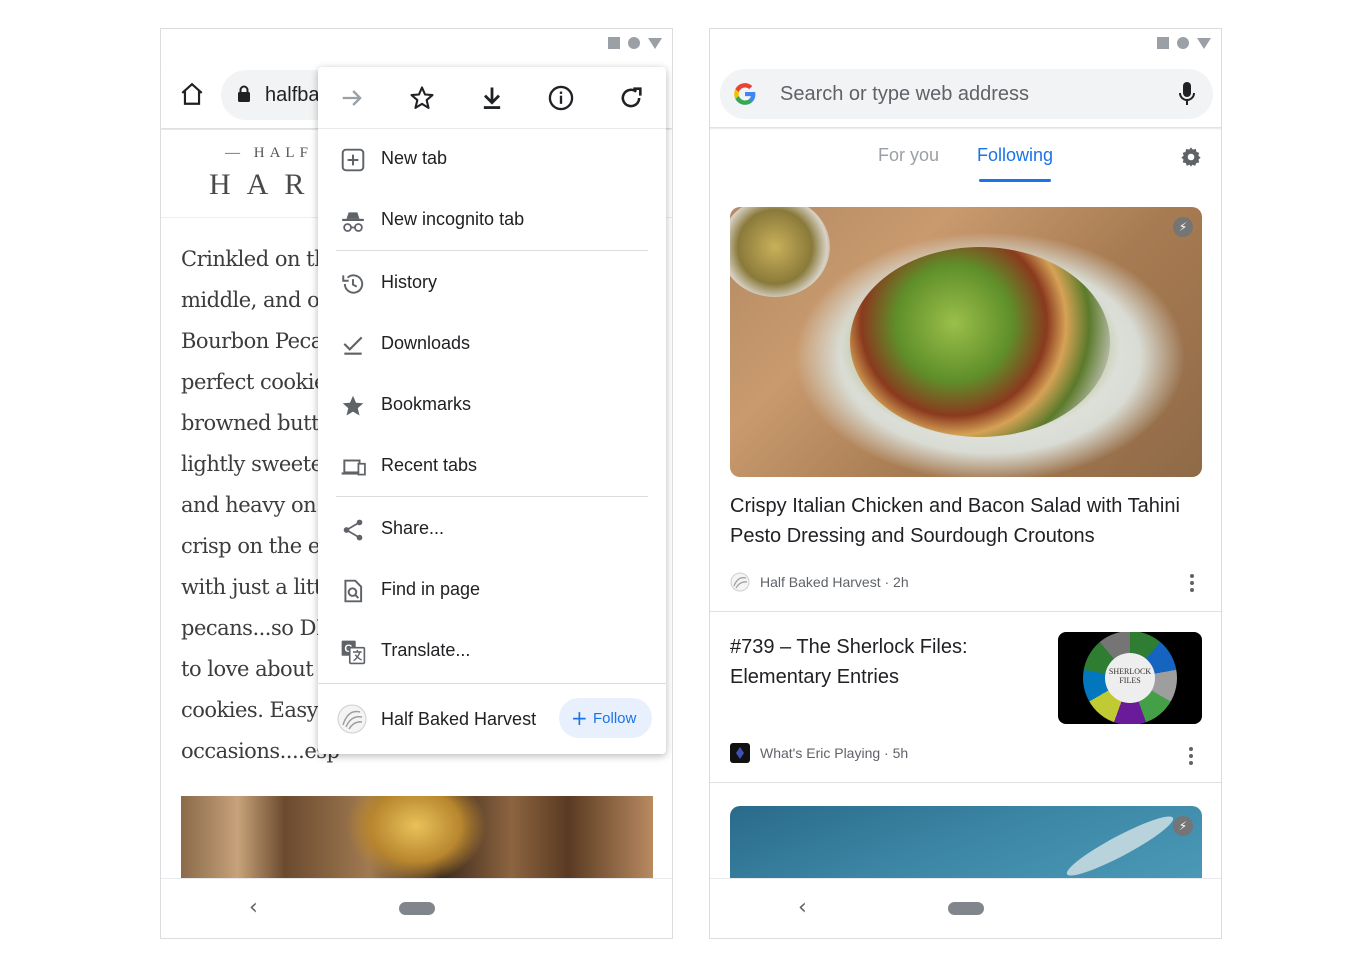  I want to click on site-favicon-icon, so click(352, 719).